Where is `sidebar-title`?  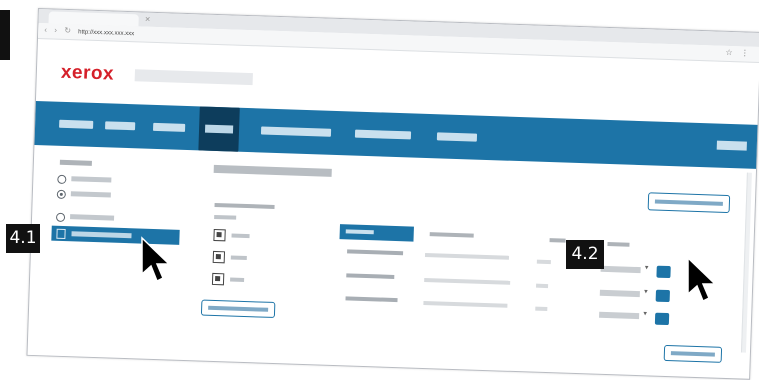 sidebar-title is located at coordinates (75, 162).